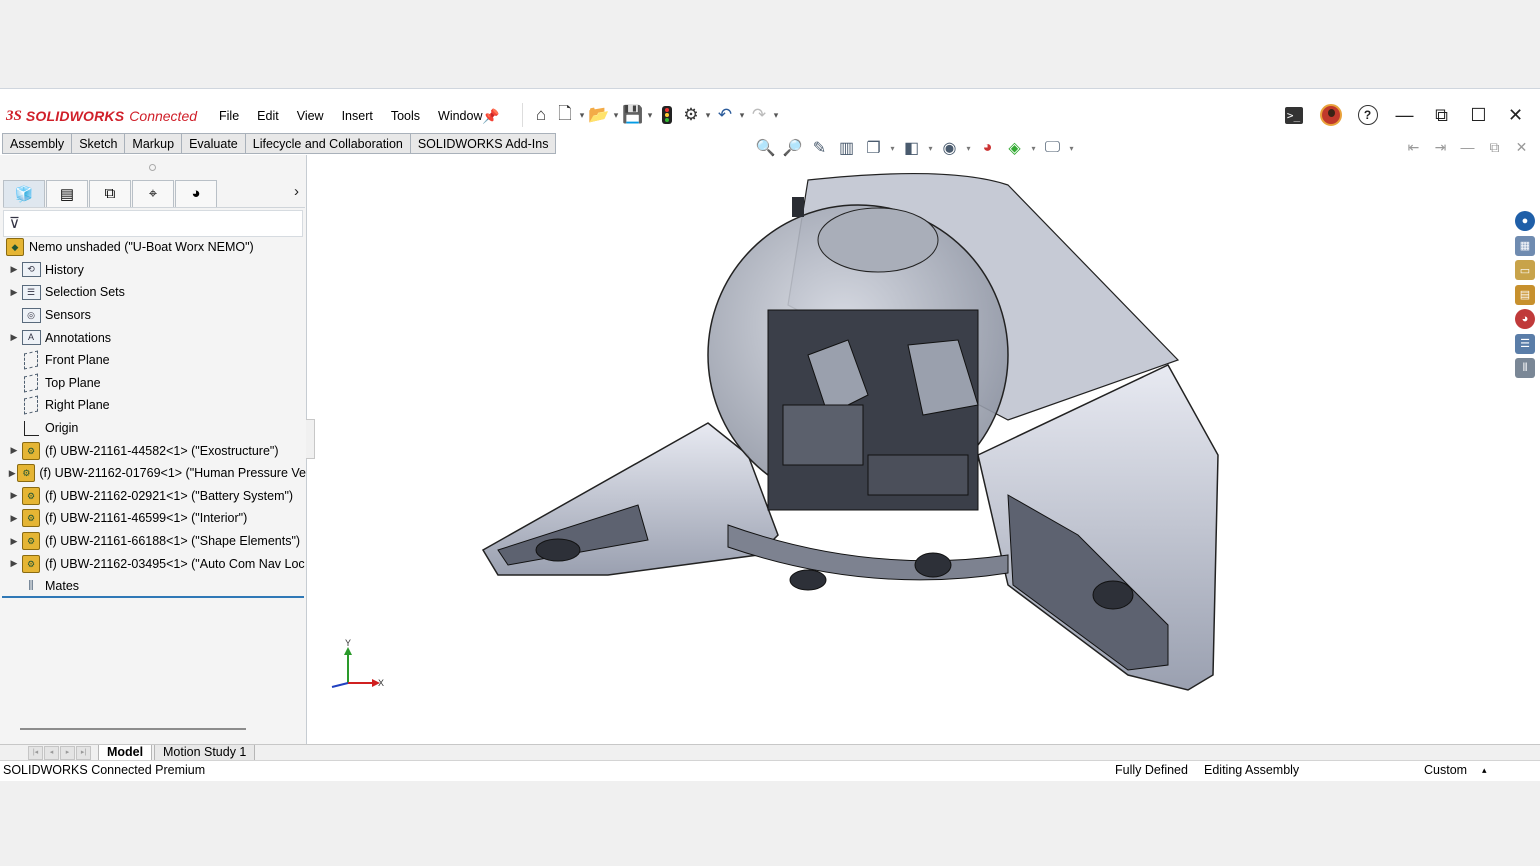 This screenshot has width=1540, height=866. What do you see at coordinates (357, 116) in the screenshot?
I see `menu-insert: Insert` at bounding box center [357, 116].